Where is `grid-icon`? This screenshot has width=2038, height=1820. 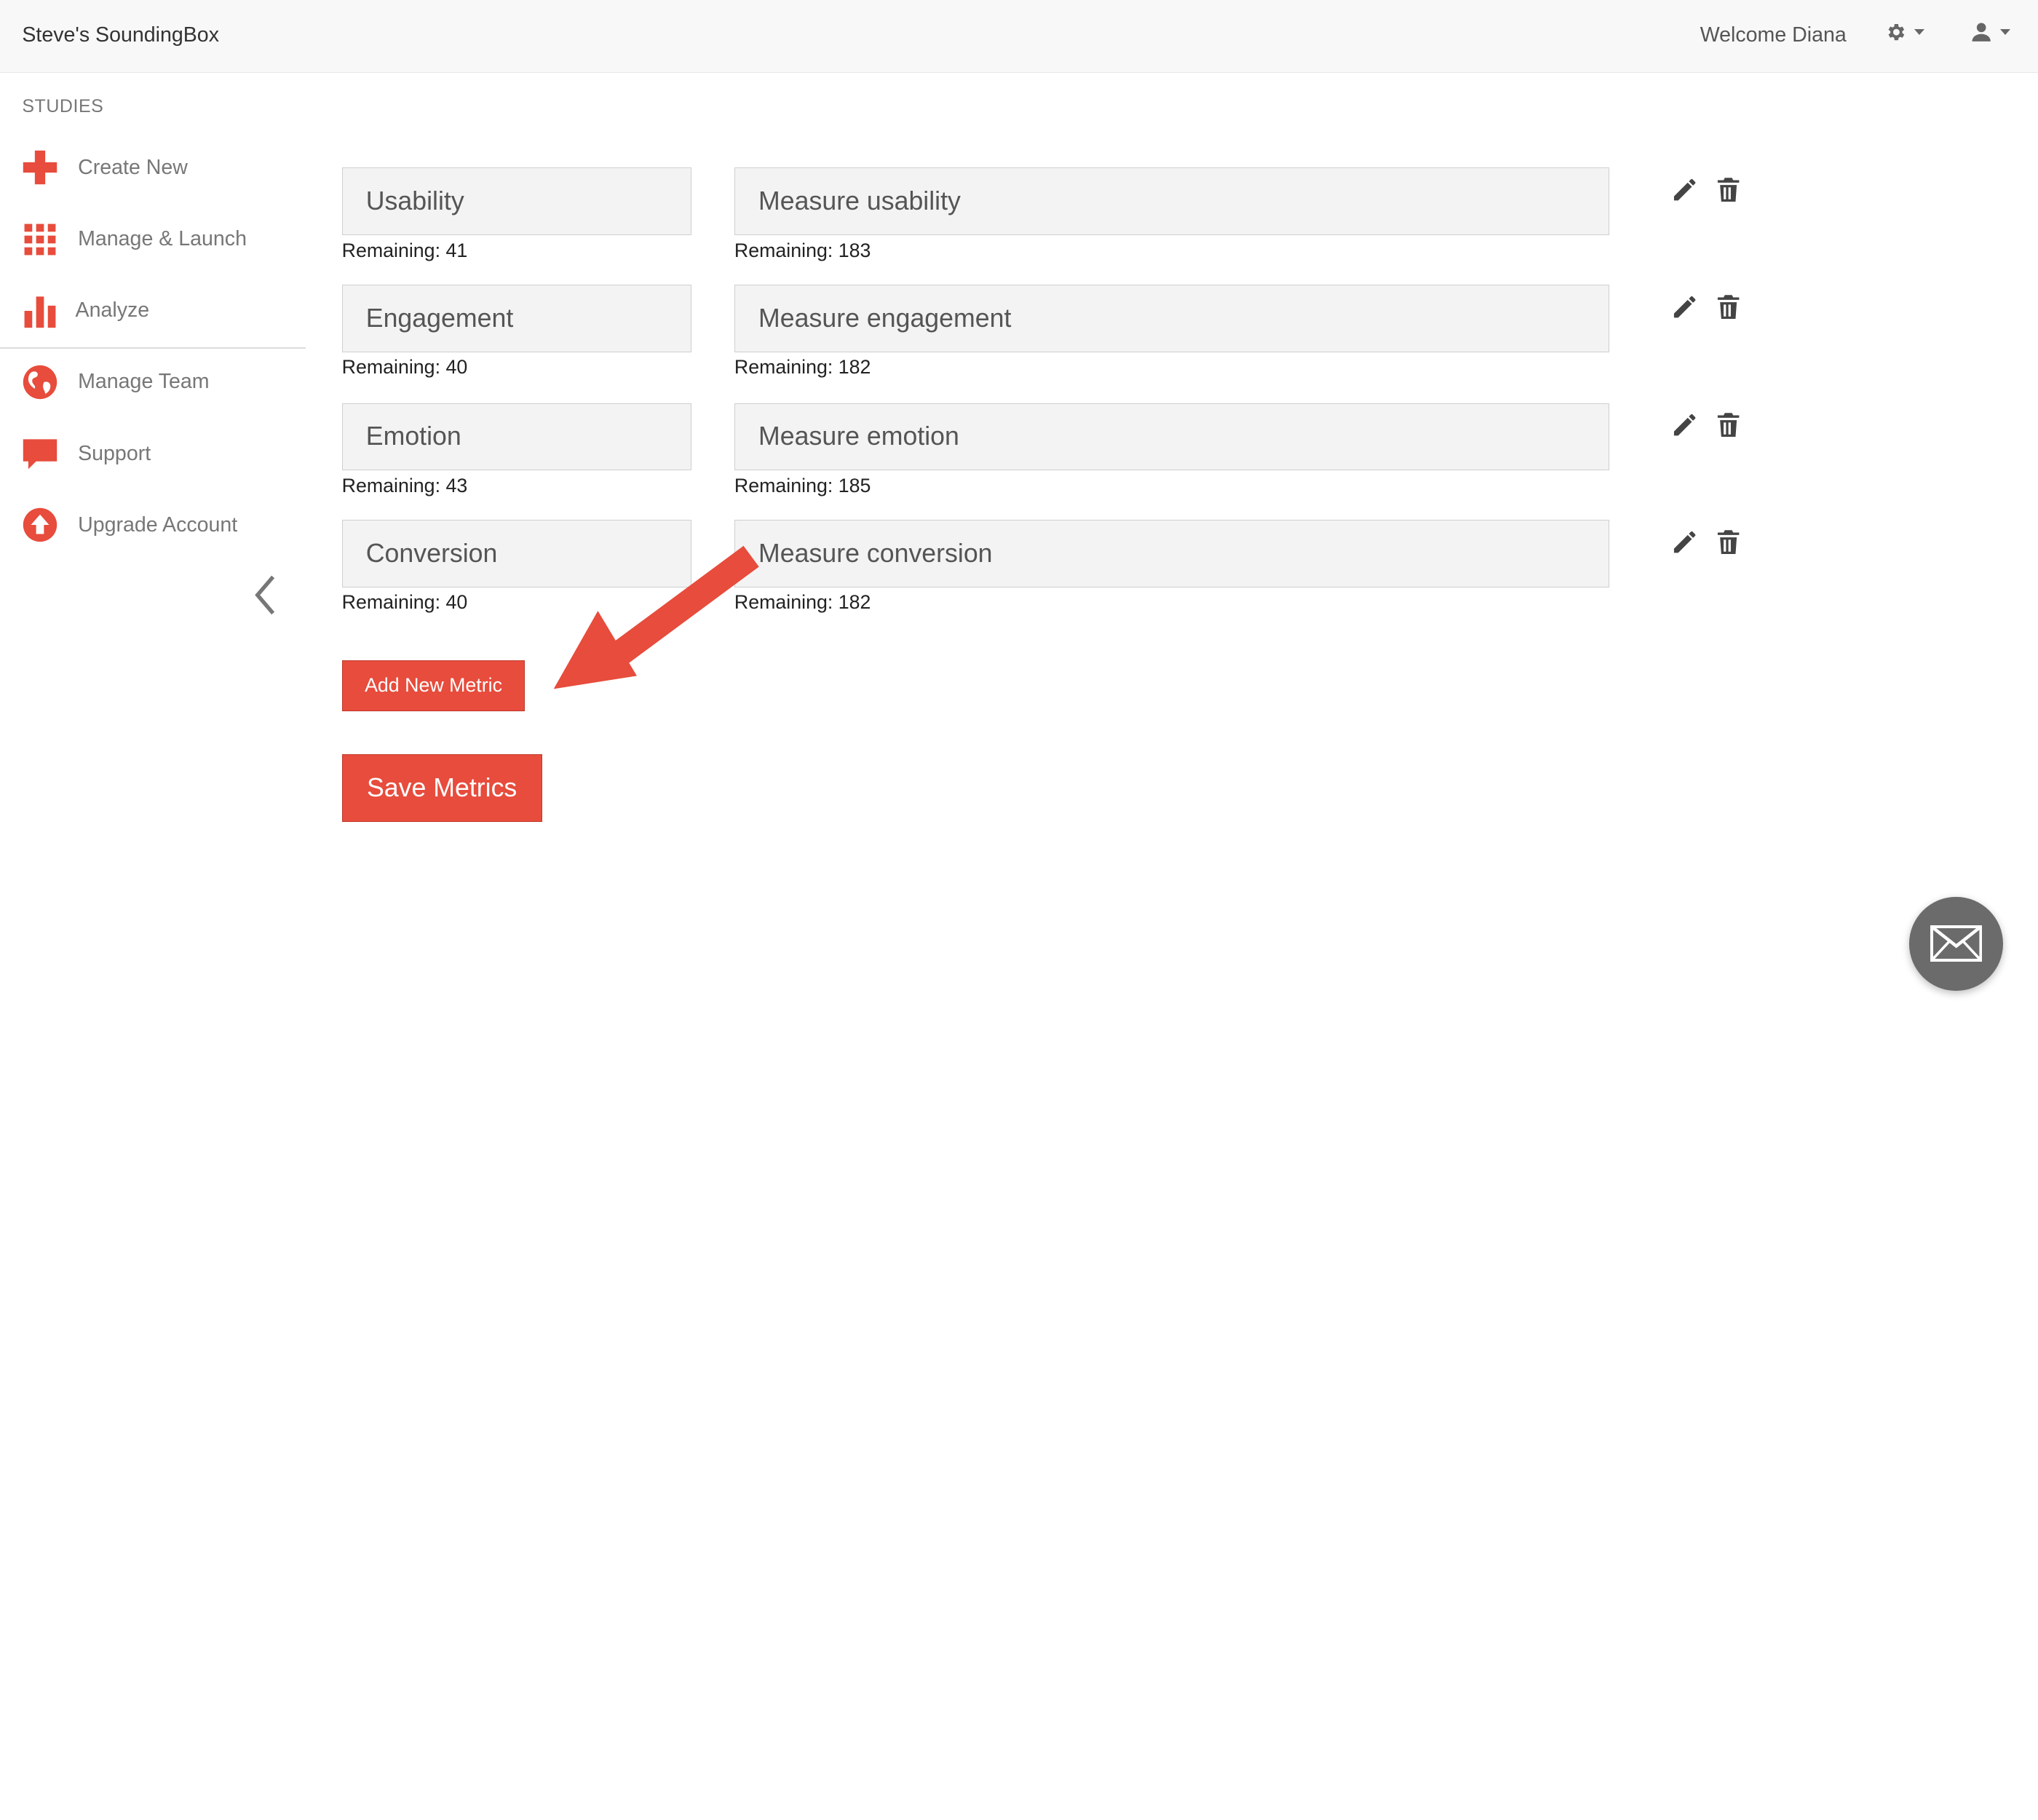
grid-icon is located at coordinates (40, 239).